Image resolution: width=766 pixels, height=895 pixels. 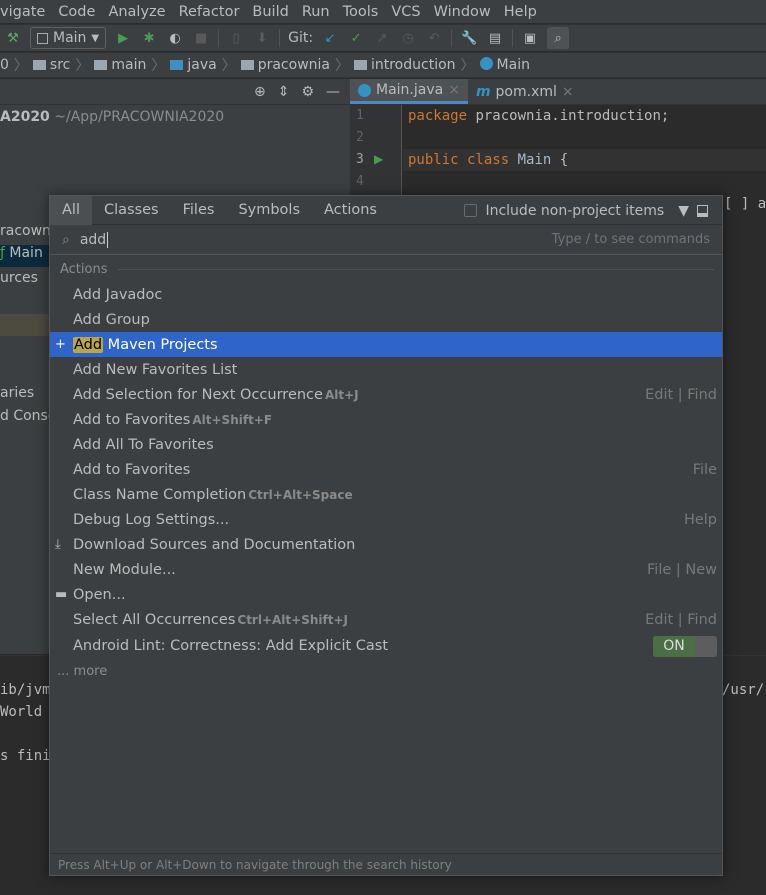 What do you see at coordinates (175, 38) in the screenshot?
I see `coverage-icon: ◐` at bounding box center [175, 38].